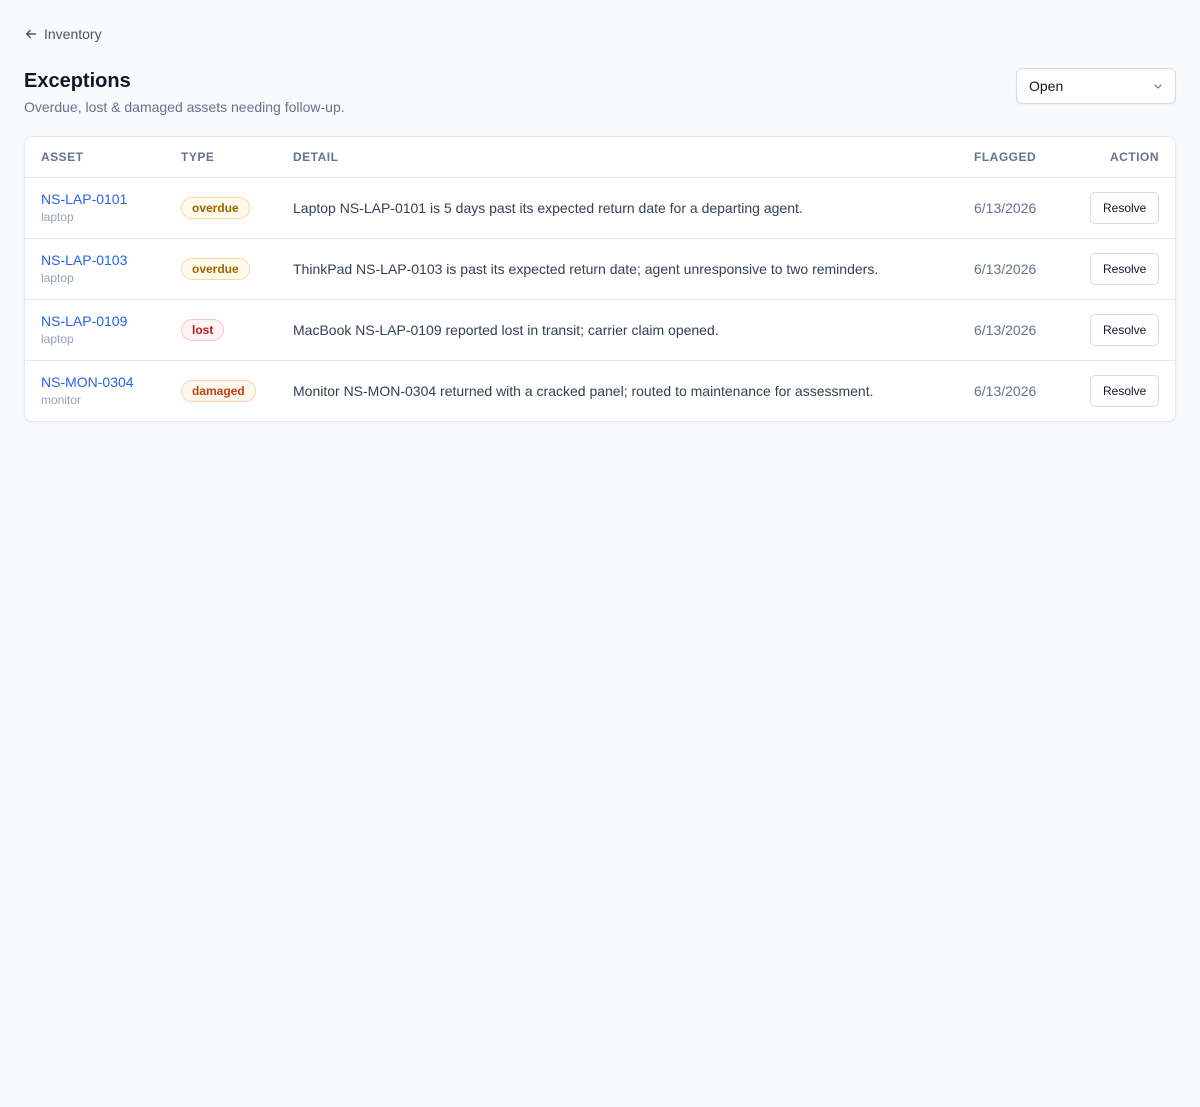  What do you see at coordinates (95, 199) in the screenshot?
I see `asset-link: NS-LAP-0101` at bounding box center [95, 199].